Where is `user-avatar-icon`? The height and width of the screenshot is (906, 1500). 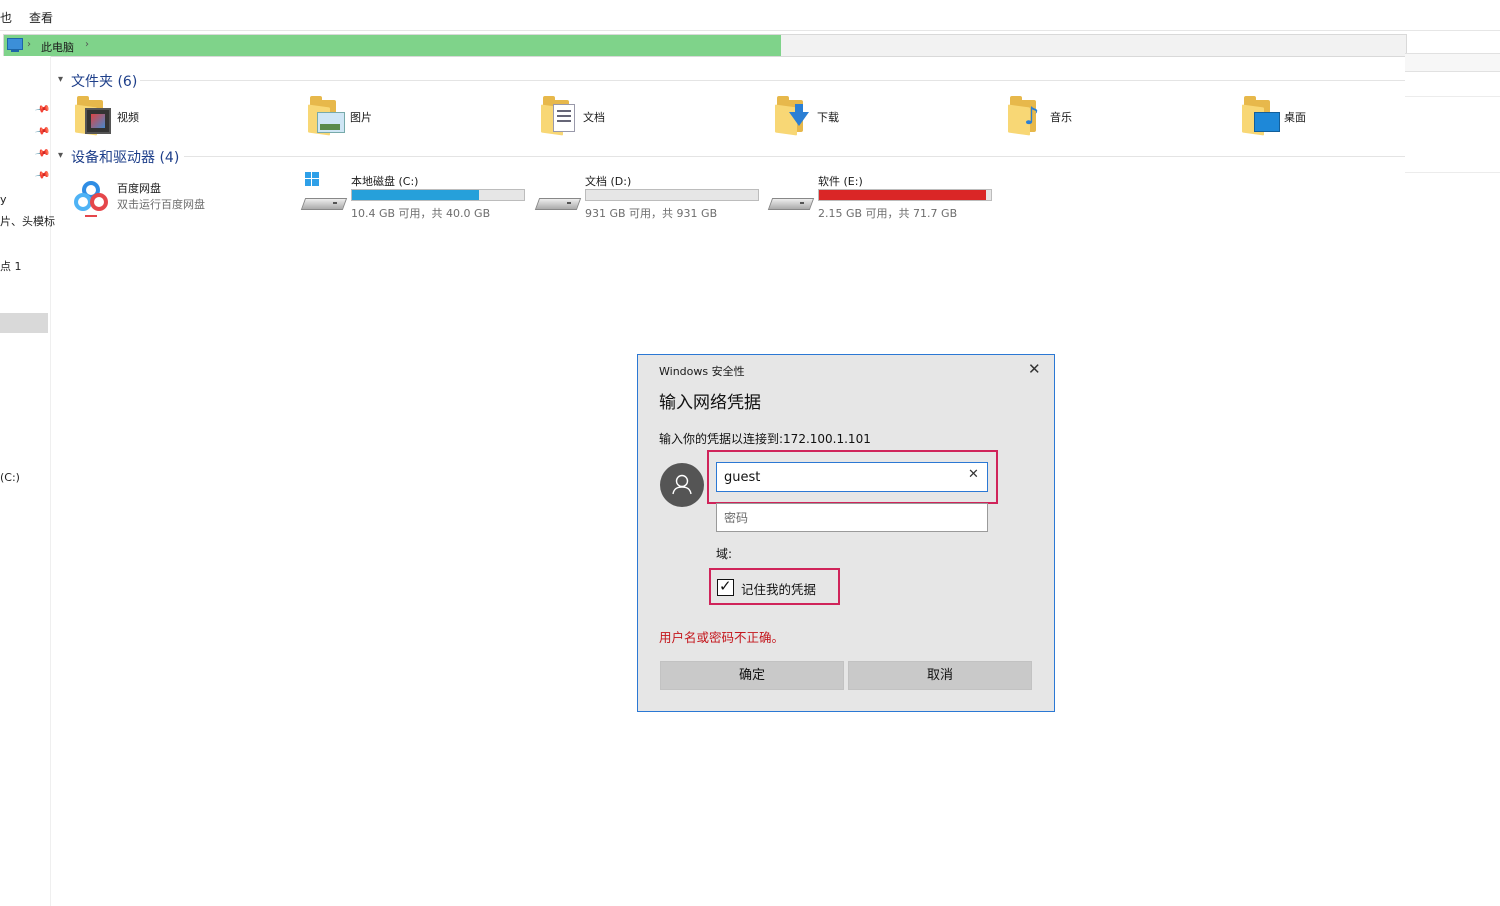 user-avatar-icon is located at coordinates (682, 485).